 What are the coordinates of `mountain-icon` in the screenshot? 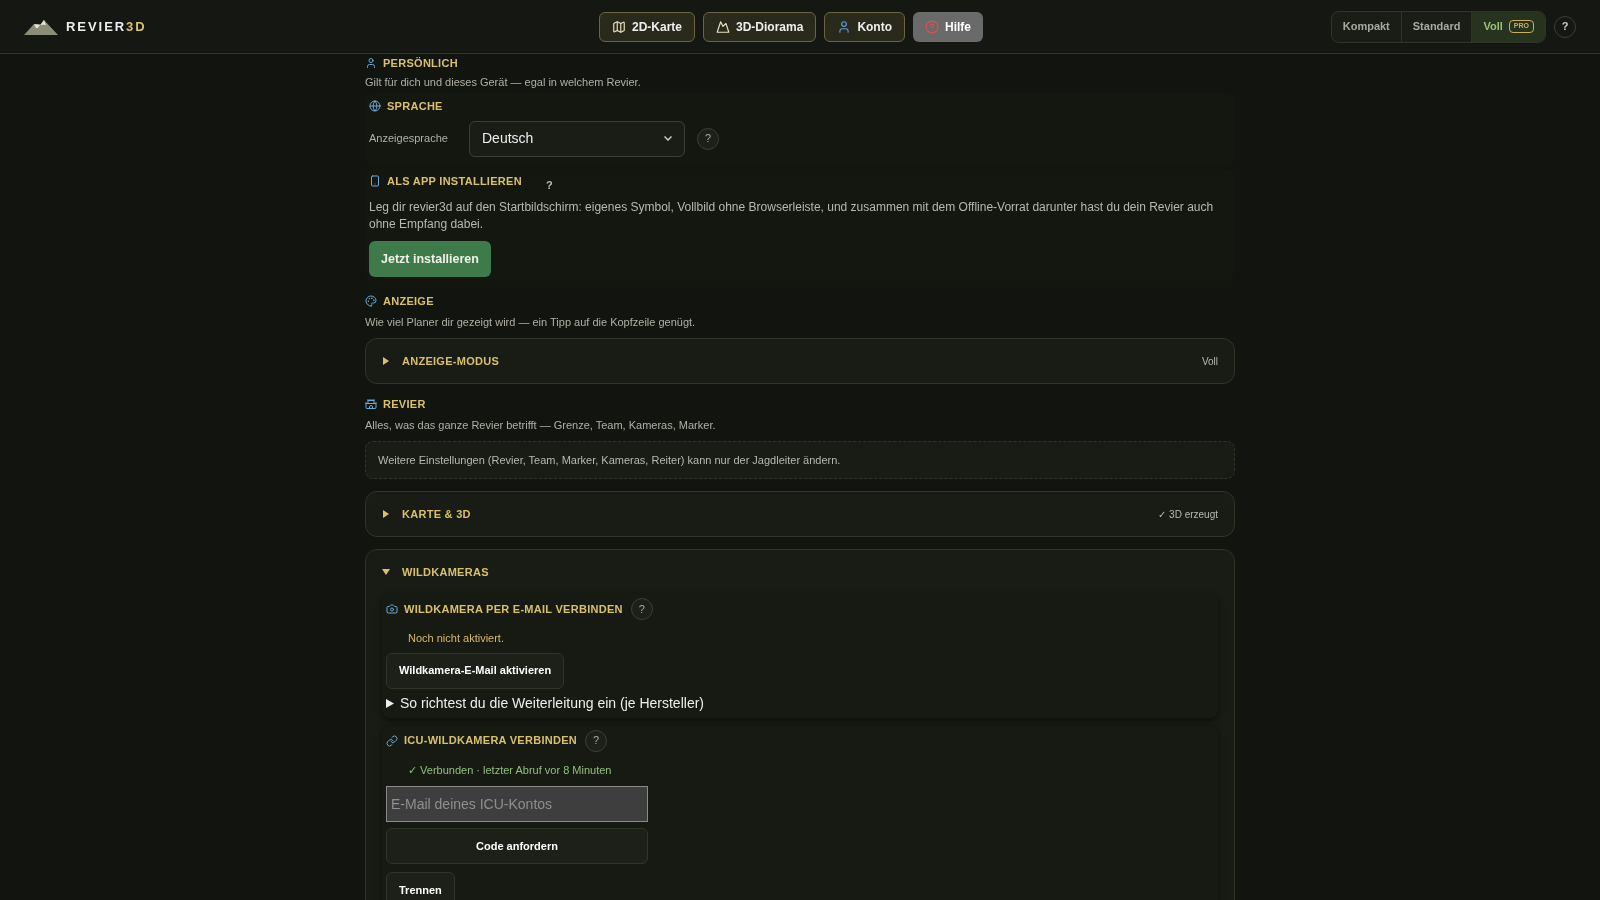 It's located at (723, 26).